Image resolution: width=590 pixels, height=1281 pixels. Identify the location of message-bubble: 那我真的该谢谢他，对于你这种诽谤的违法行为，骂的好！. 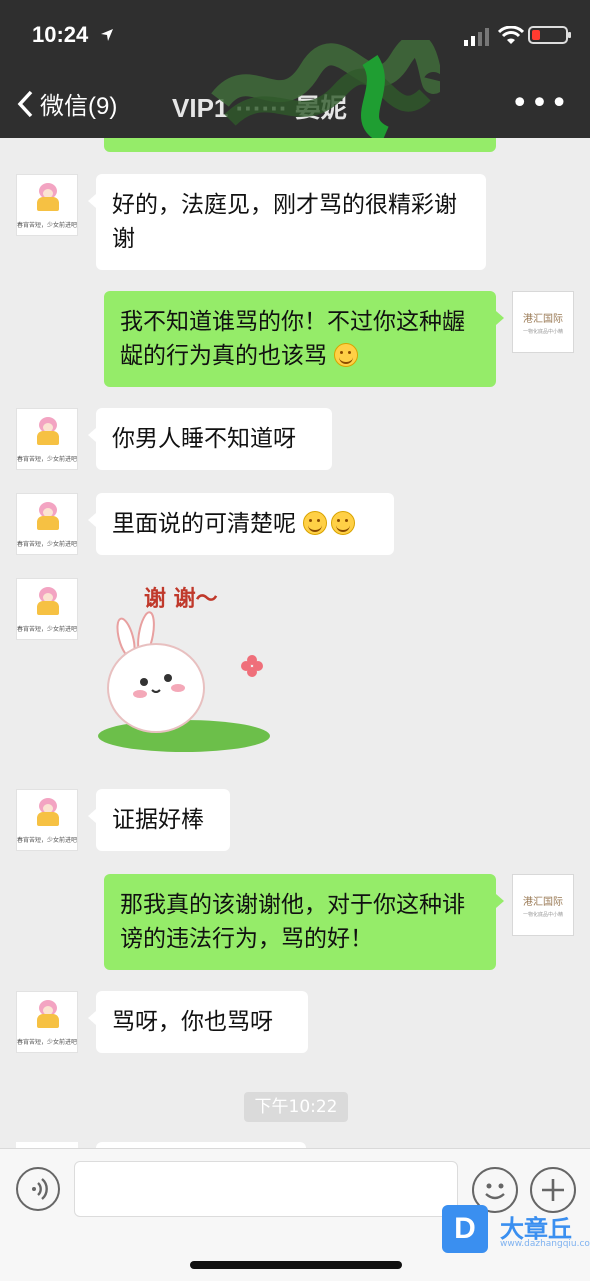
(304, 922).